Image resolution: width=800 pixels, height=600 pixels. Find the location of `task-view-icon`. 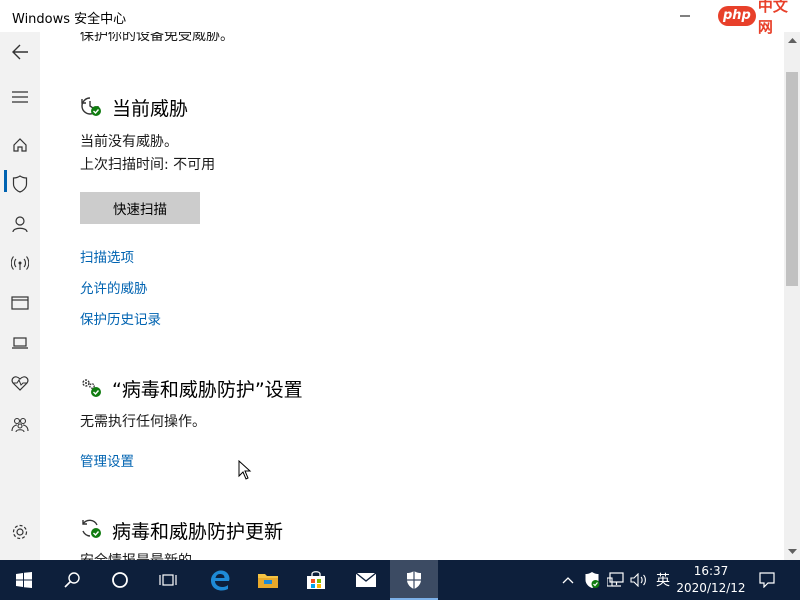

task-view-icon is located at coordinates (168, 580).